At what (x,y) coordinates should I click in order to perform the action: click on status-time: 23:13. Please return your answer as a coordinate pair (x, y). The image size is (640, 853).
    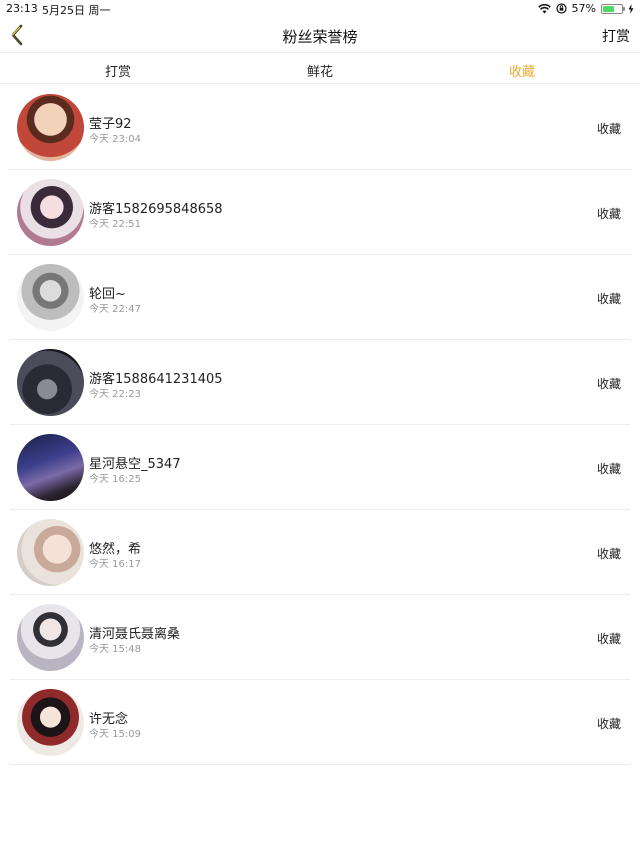
    Looking at the image, I should click on (22, 8).